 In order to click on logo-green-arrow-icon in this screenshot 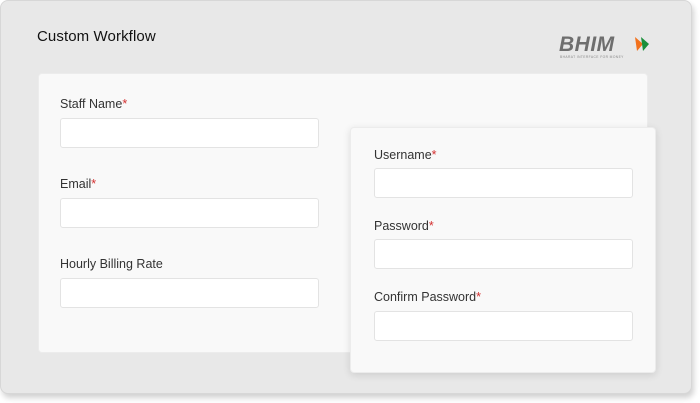, I will do `click(645, 44)`.